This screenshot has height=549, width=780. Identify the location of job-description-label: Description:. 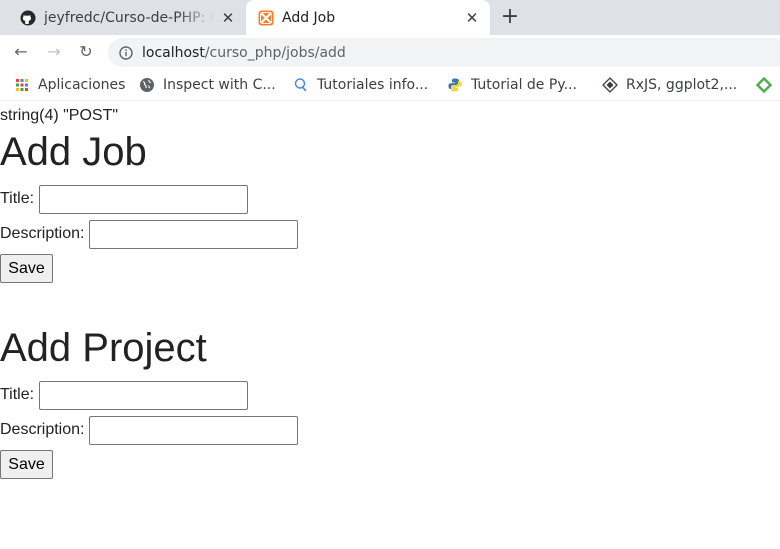
(42, 233).